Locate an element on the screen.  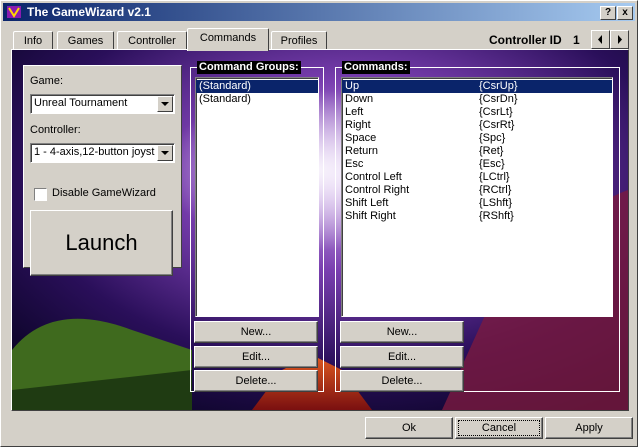
tab-commands: Commands is located at coordinates (228, 39).